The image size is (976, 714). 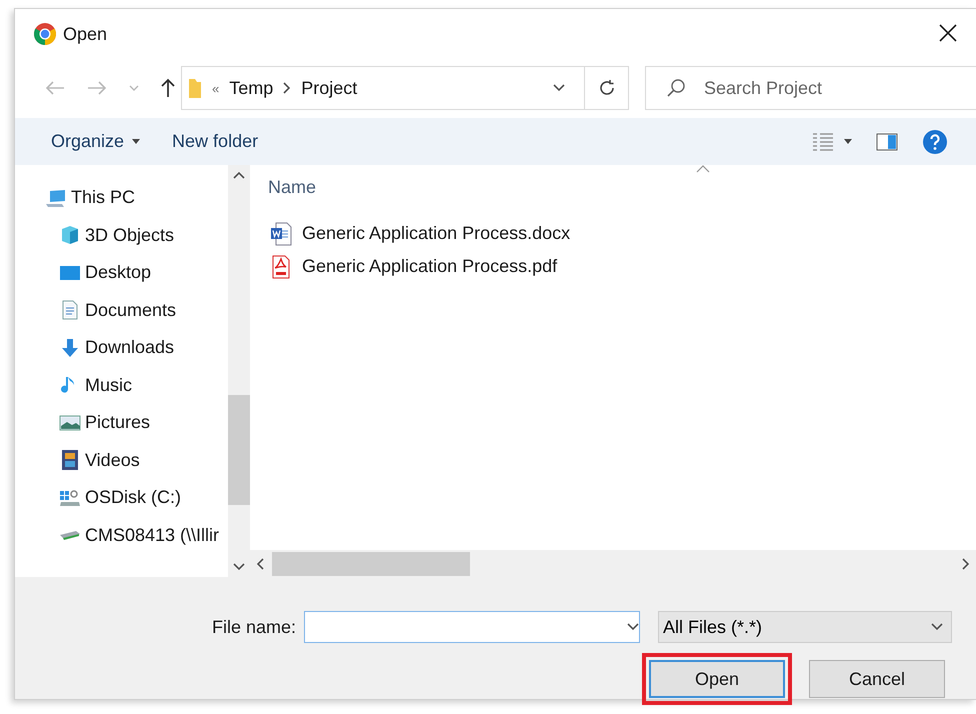 I want to click on scroll-down-icon, so click(x=239, y=567).